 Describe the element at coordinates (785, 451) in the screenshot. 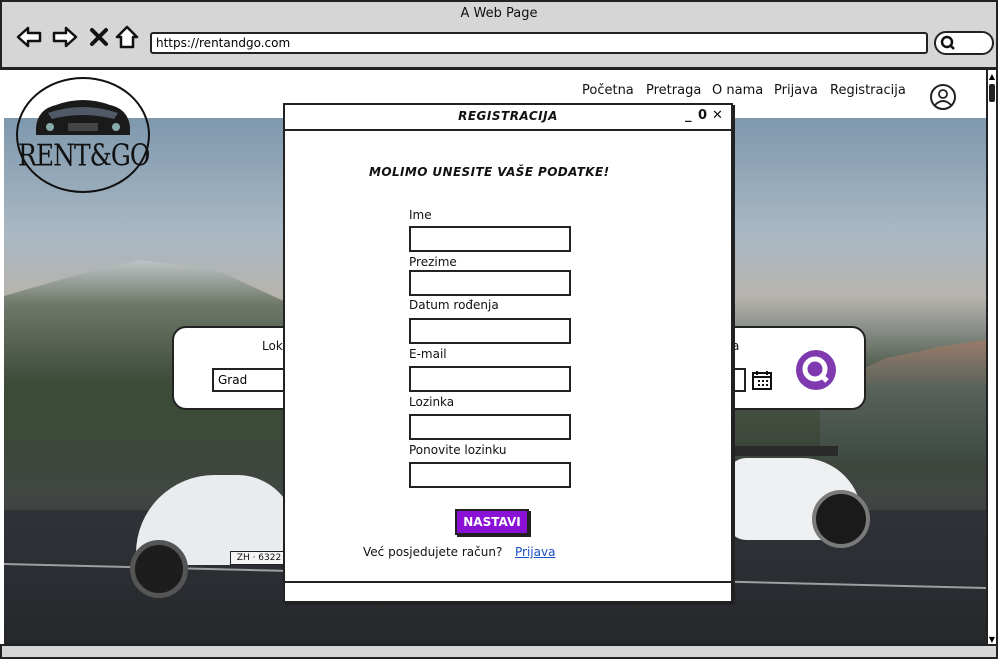

I see `hero-car-spoiler` at that location.